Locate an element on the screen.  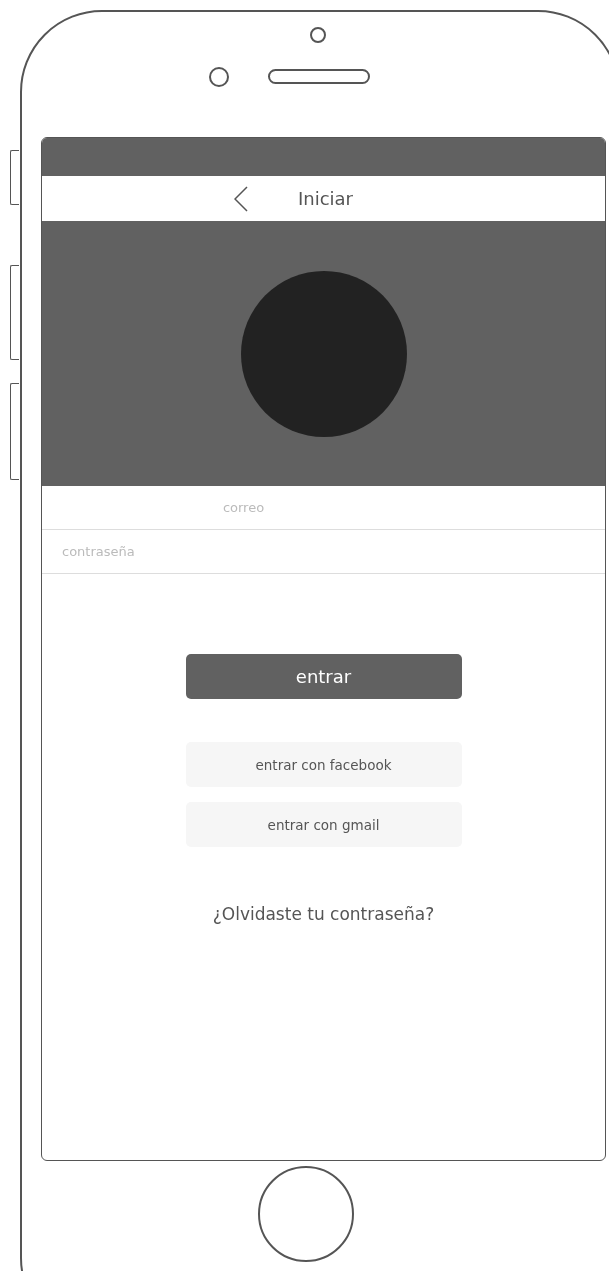
camera-icon is located at coordinates (219, 77).